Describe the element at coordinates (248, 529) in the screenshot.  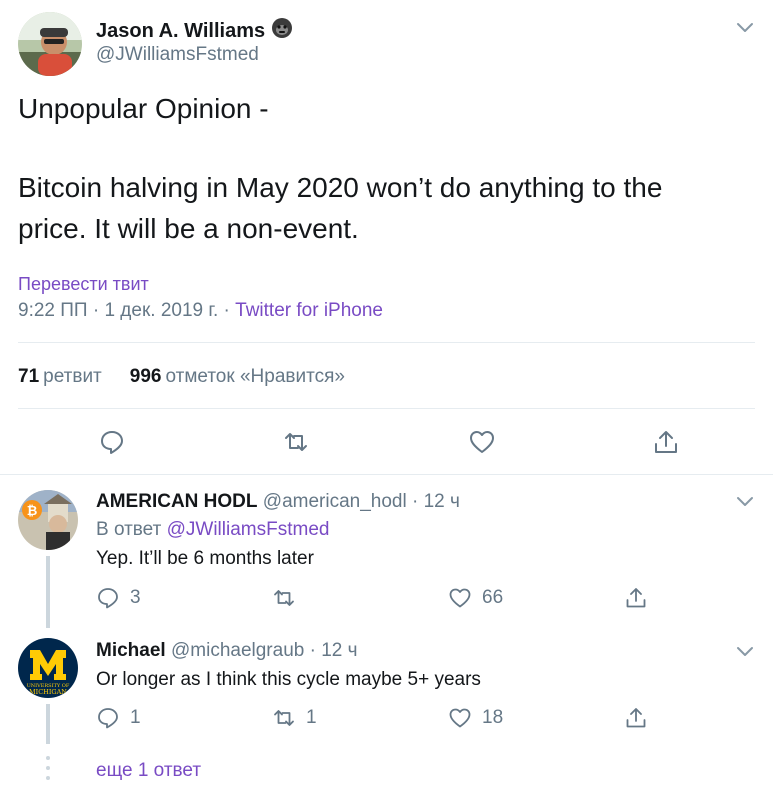
I see `reply-to-handle-link: @JWilliamsFstmed` at that location.